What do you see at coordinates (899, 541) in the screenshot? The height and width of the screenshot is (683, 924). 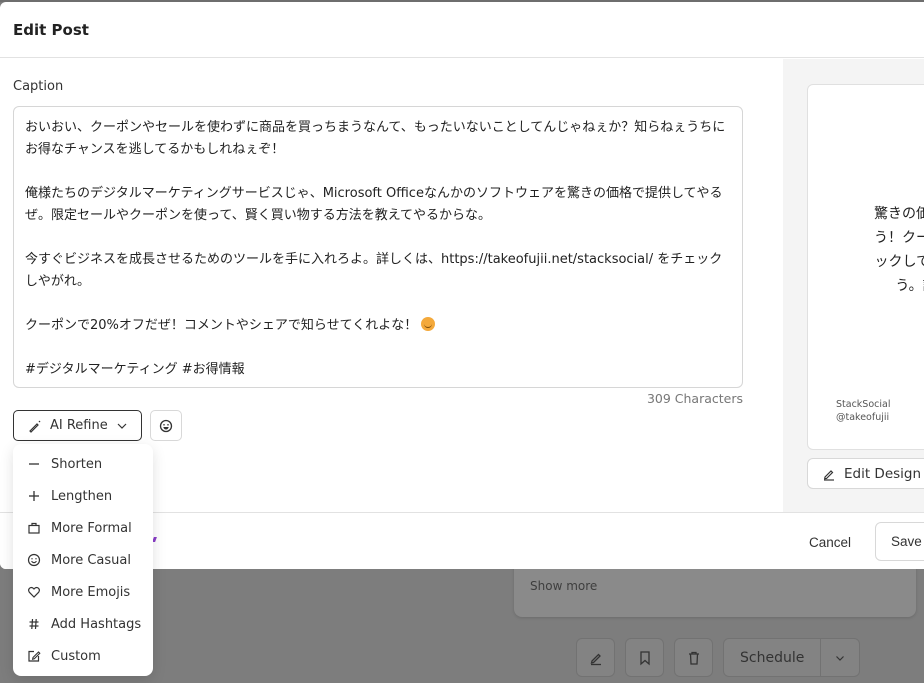 I see `save-button: Save` at bounding box center [899, 541].